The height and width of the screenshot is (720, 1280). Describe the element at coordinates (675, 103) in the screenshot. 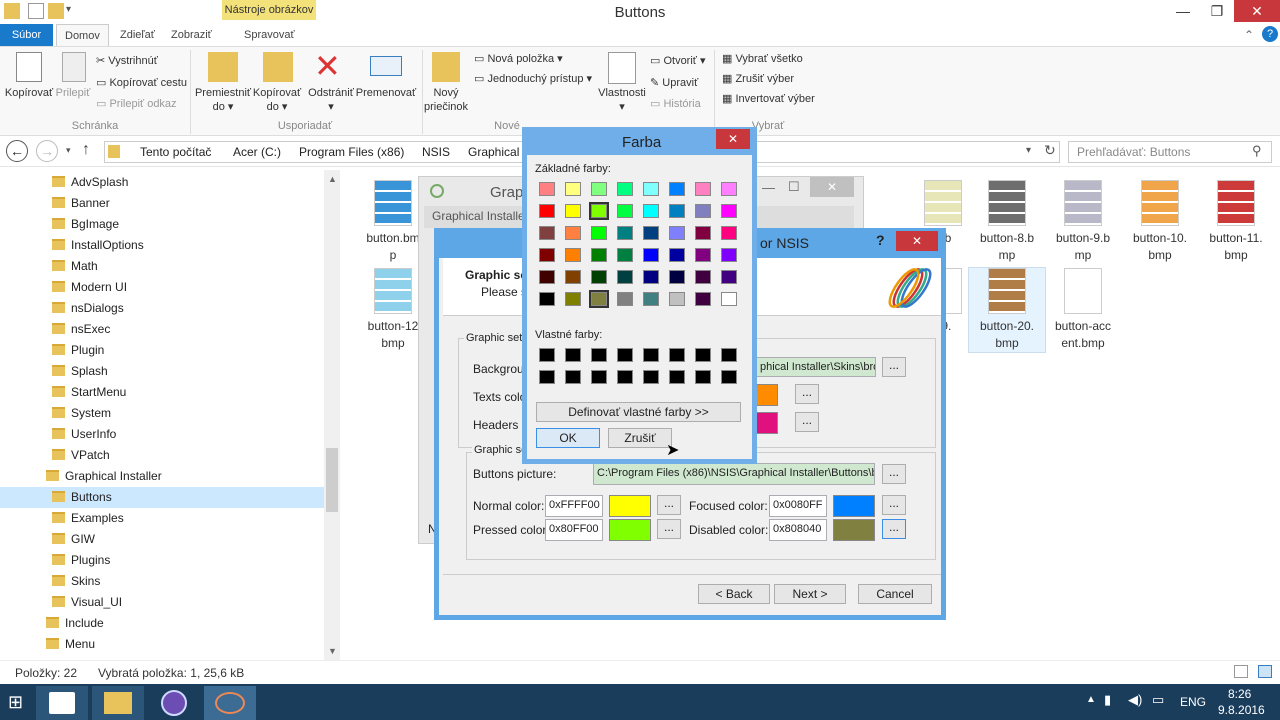

I see `history-button: ▭ História` at that location.